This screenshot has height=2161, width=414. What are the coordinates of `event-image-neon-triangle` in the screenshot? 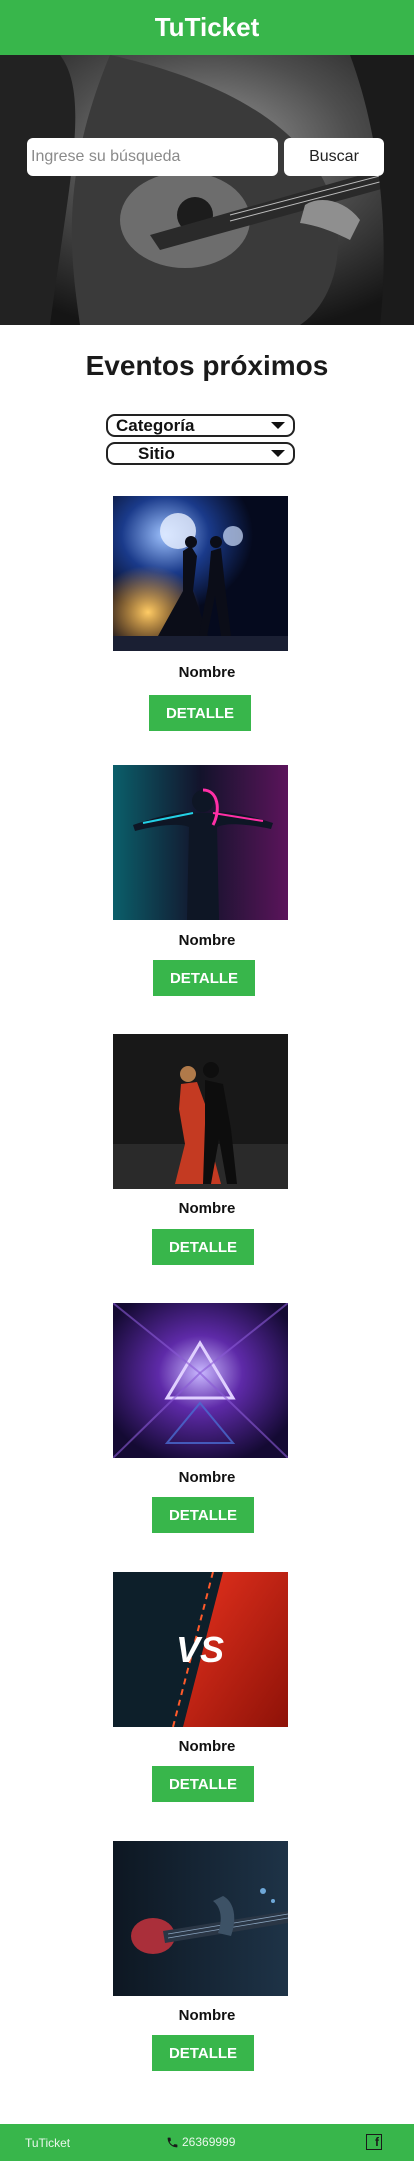 It's located at (200, 1380).